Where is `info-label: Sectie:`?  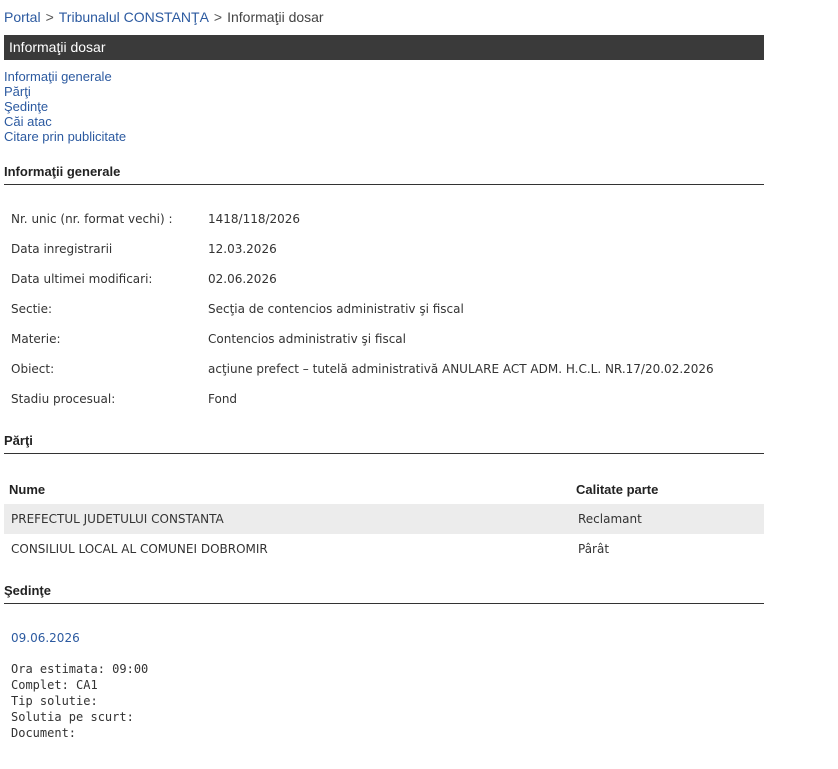 info-label: Sectie: is located at coordinates (32, 309).